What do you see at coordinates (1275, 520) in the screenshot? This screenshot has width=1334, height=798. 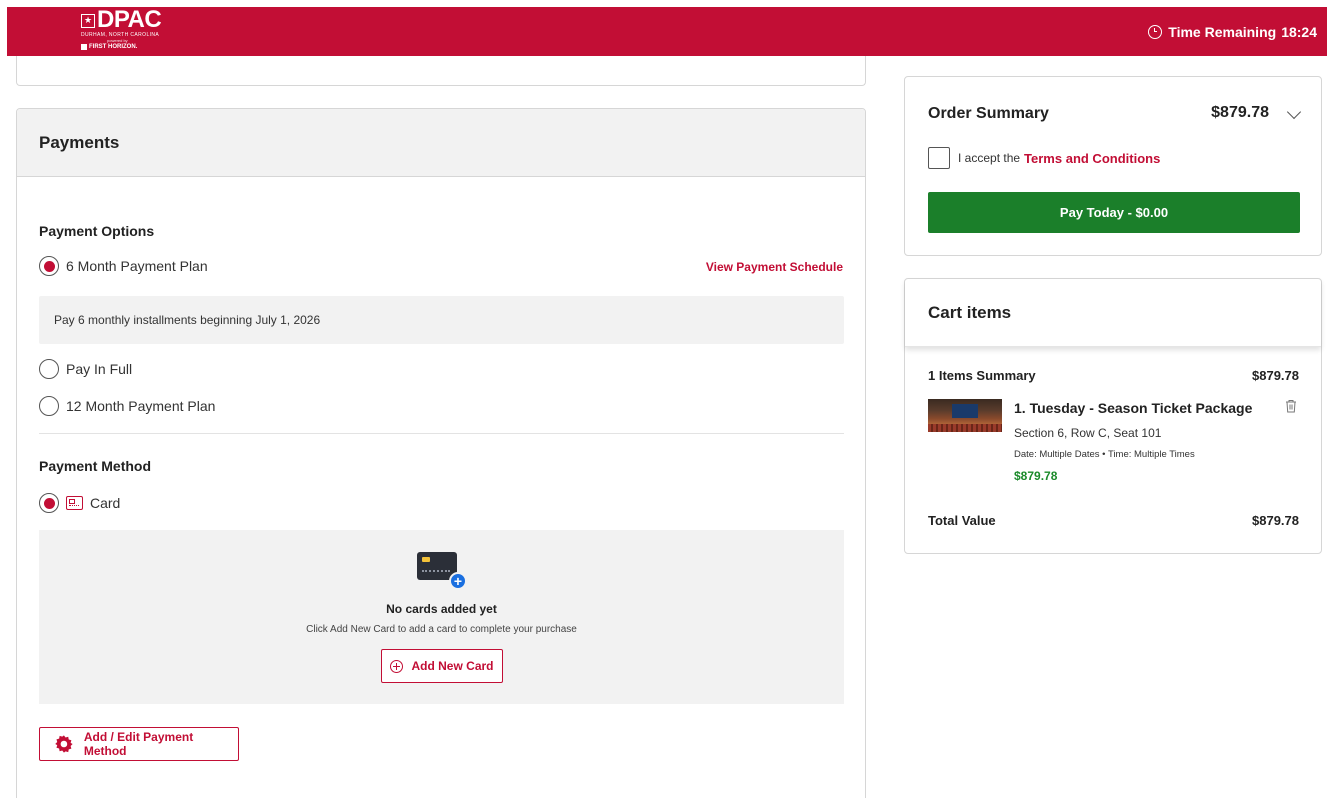 I see `total-value-price: $879.78` at bounding box center [1275, 520].